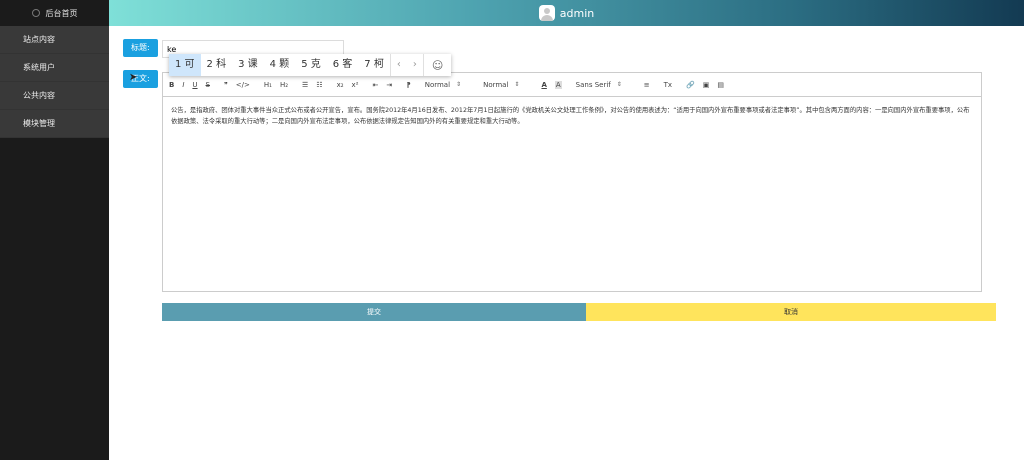  I want to click on strike-button: S, so click(208, 85).